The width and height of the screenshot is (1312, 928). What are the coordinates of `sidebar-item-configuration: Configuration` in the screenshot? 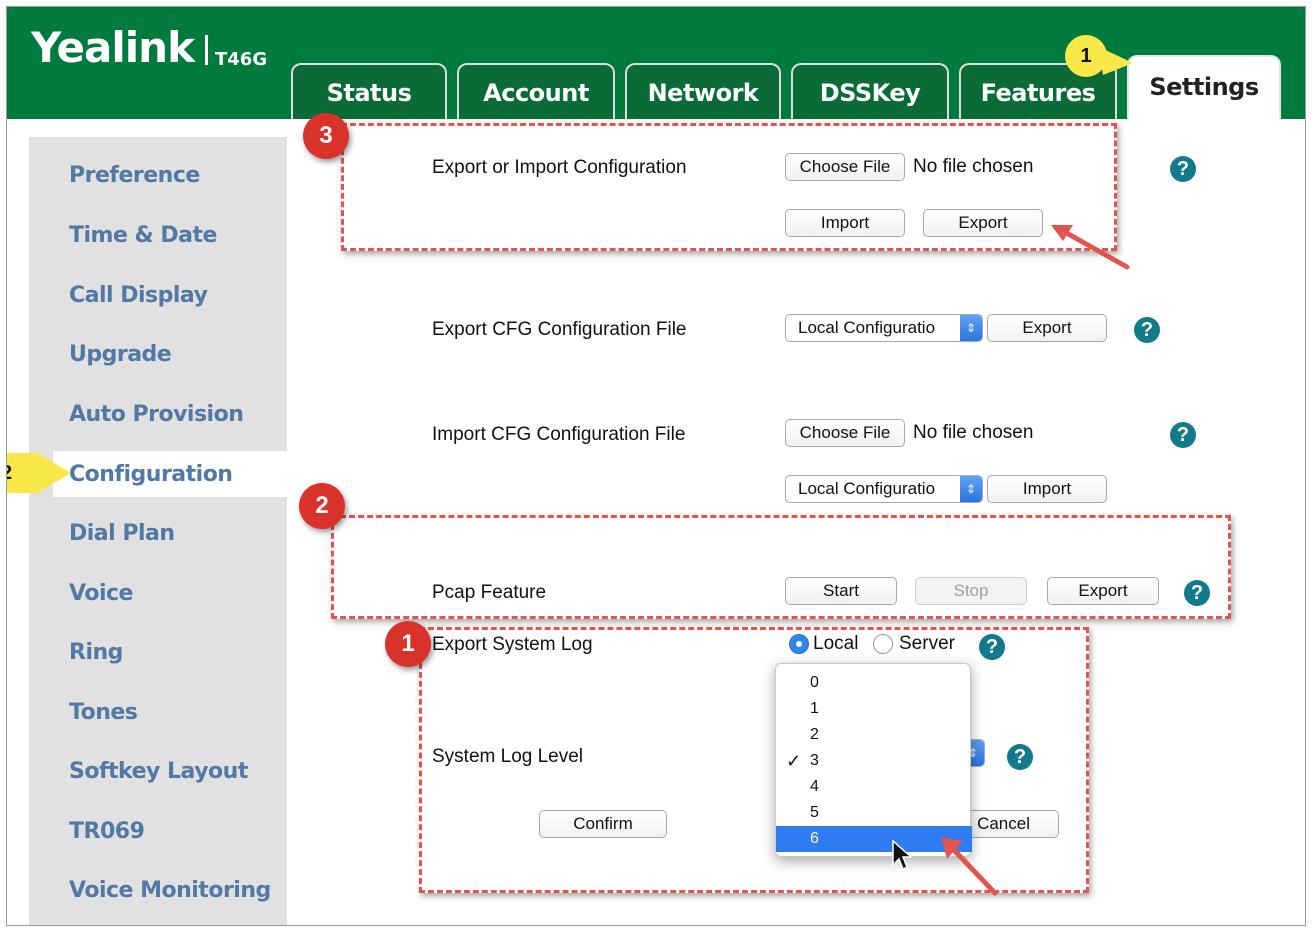 It's located at (151, 474).